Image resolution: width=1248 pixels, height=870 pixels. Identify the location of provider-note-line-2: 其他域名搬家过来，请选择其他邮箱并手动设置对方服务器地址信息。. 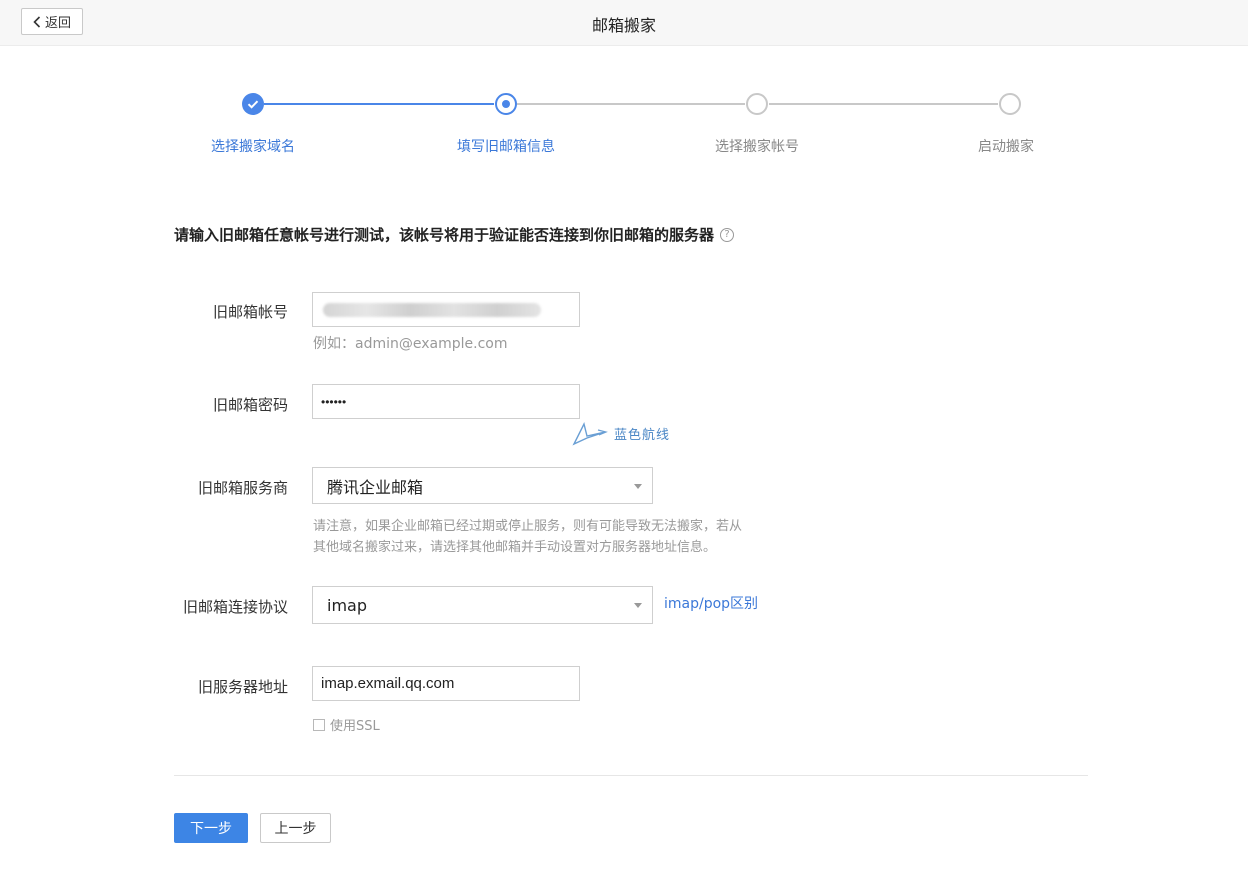
(515, 547).